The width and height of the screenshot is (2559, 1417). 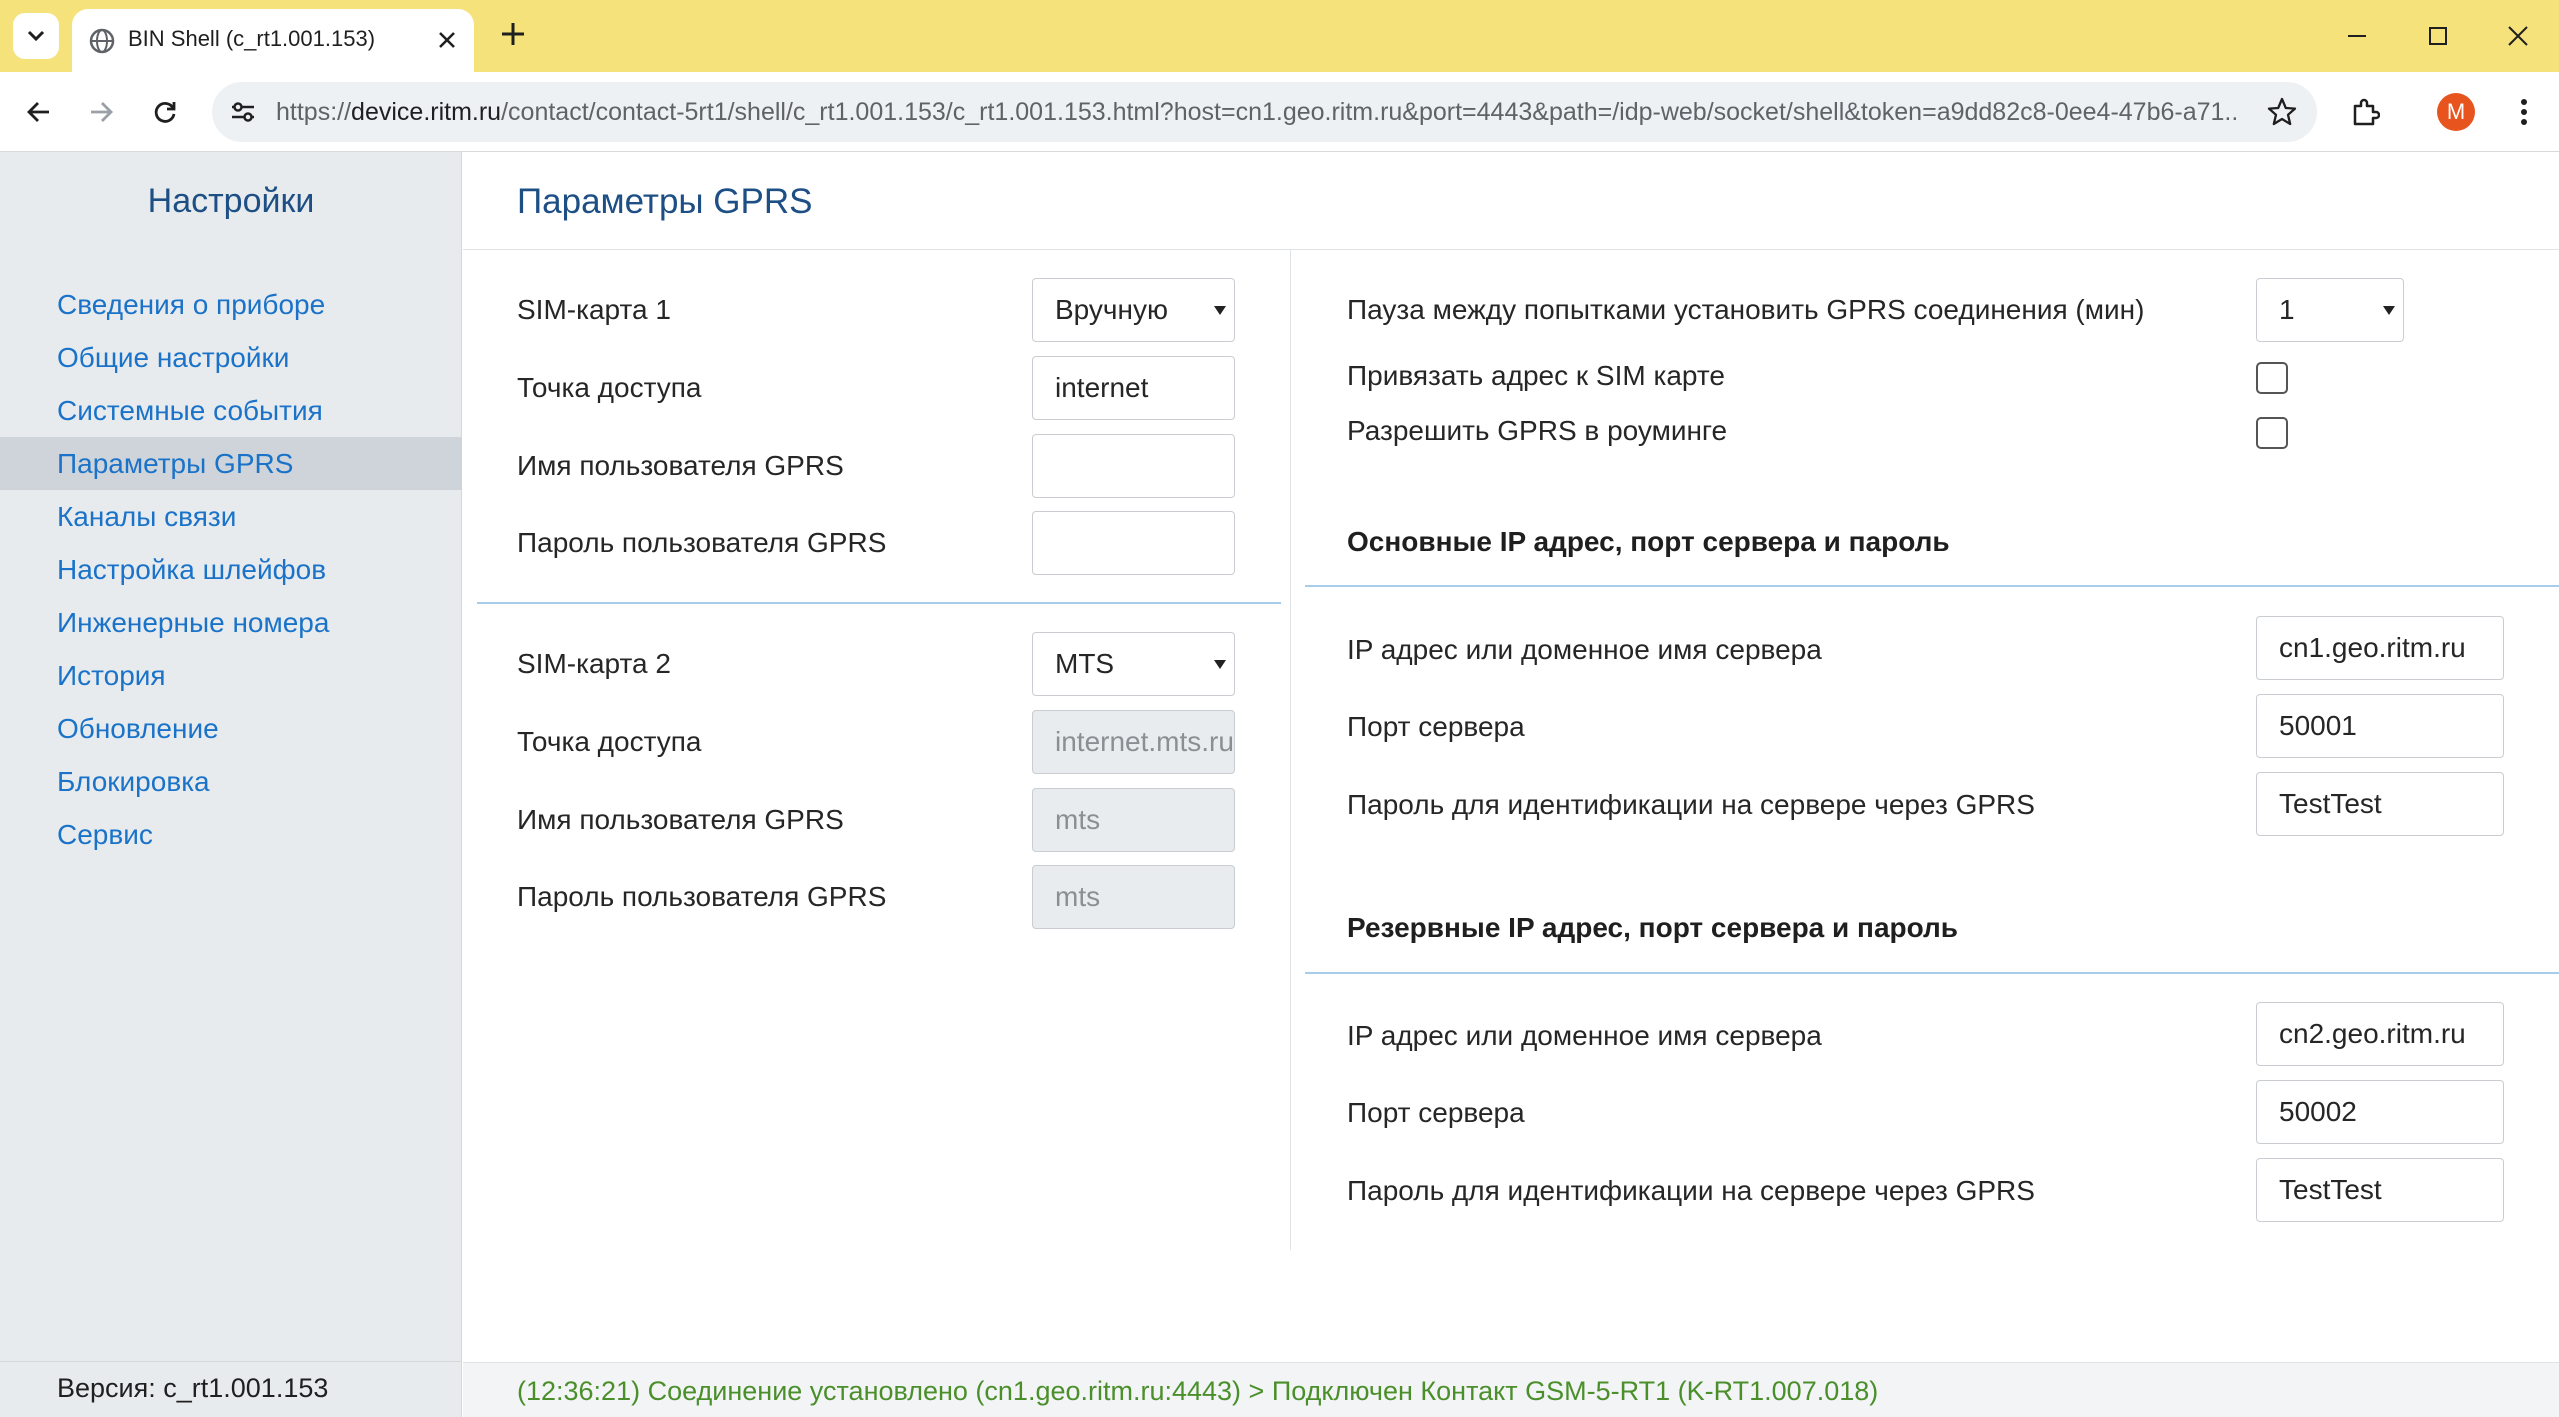 I want to click on tab-search-button, so click(x=36, y=36).